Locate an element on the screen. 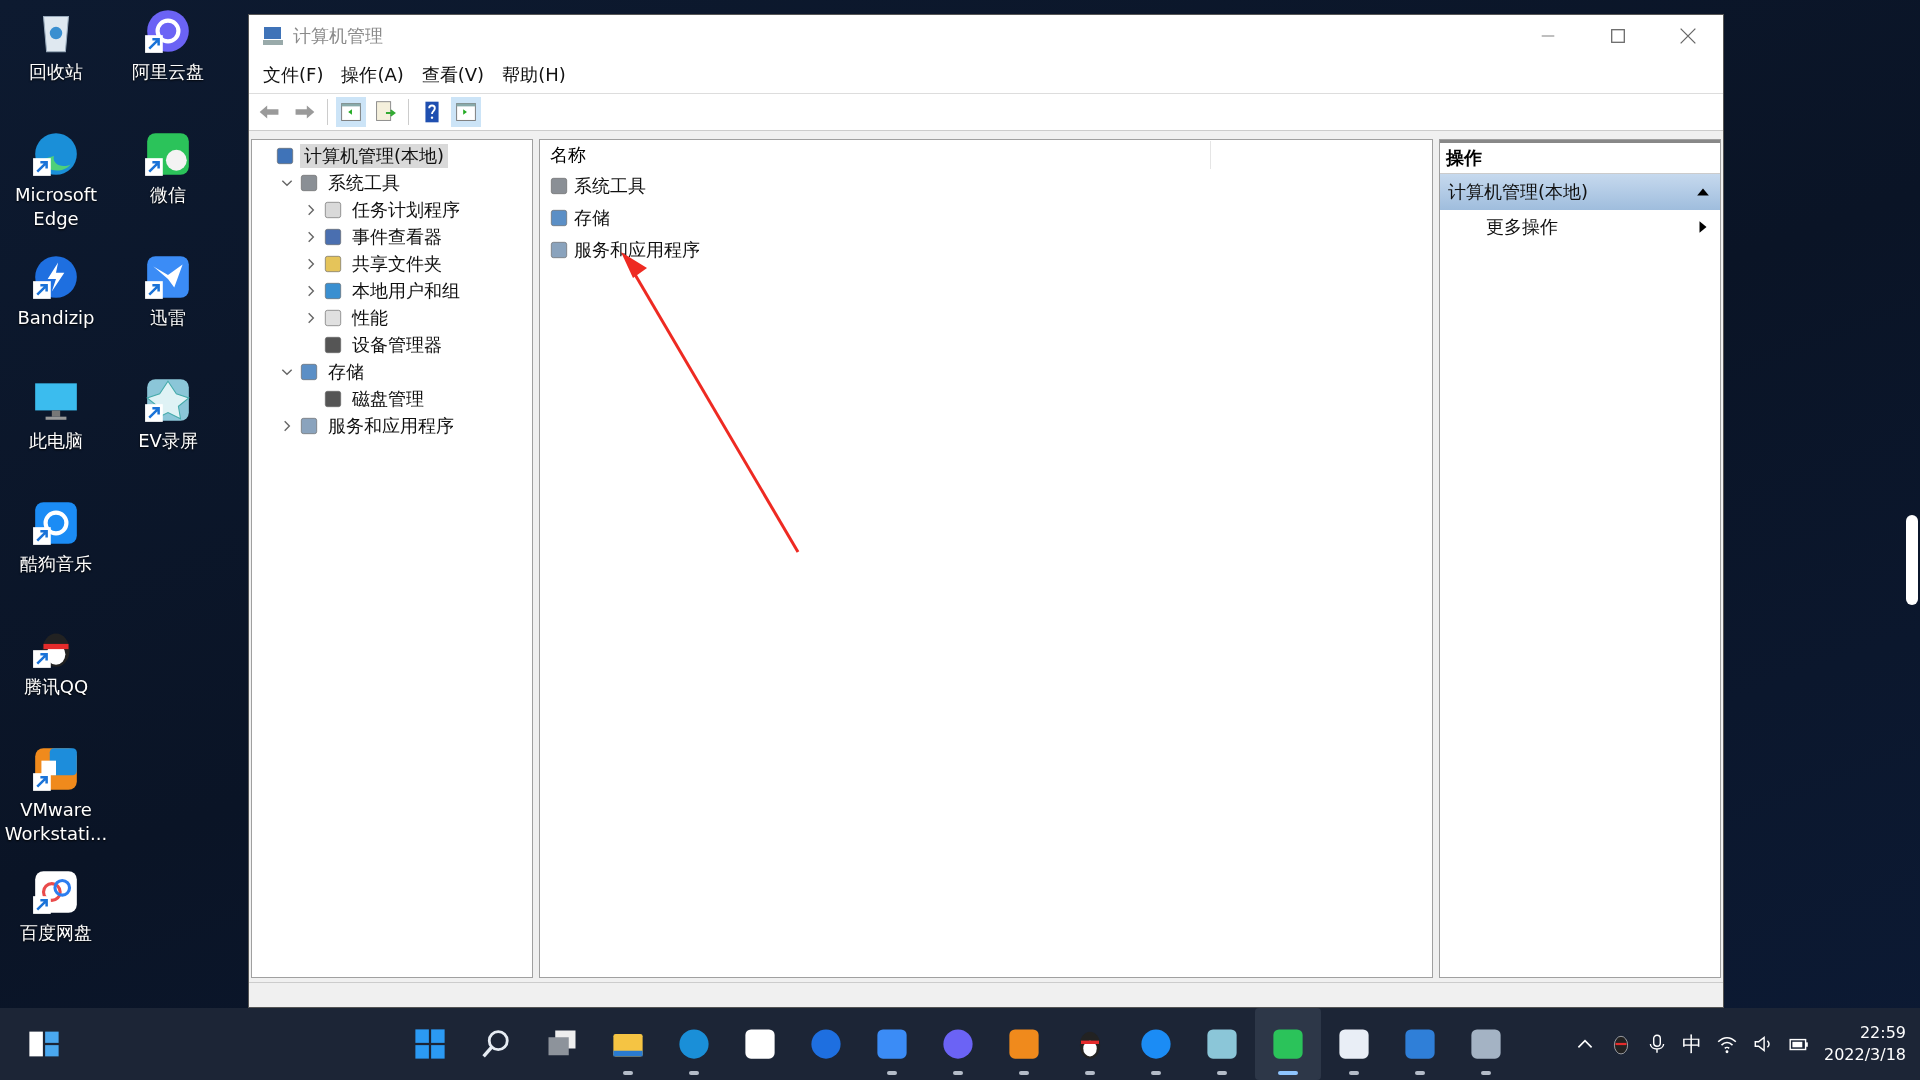 This screenshot has height=1080, width=1920. desktop-icon-label: 百度网盘 is located at coordinates (56, 933).